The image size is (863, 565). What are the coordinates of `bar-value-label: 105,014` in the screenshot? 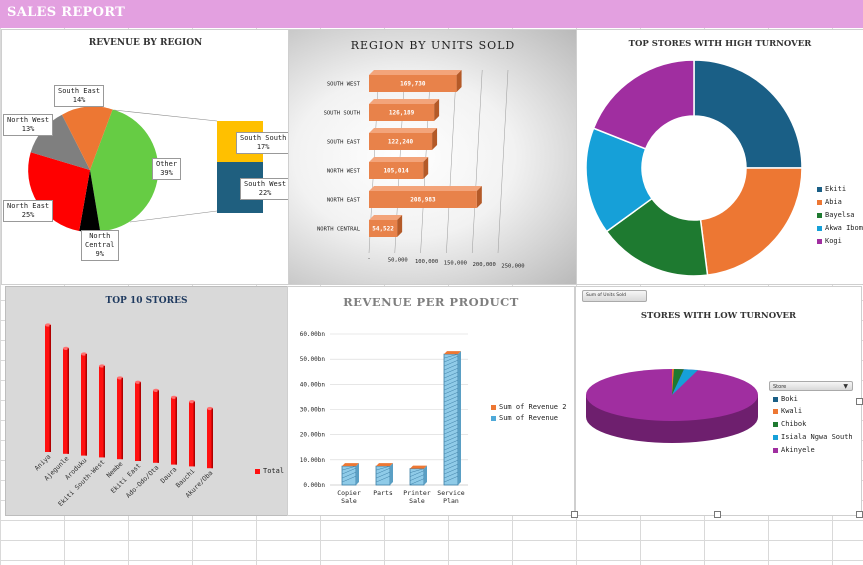 It's located at (396, 171).